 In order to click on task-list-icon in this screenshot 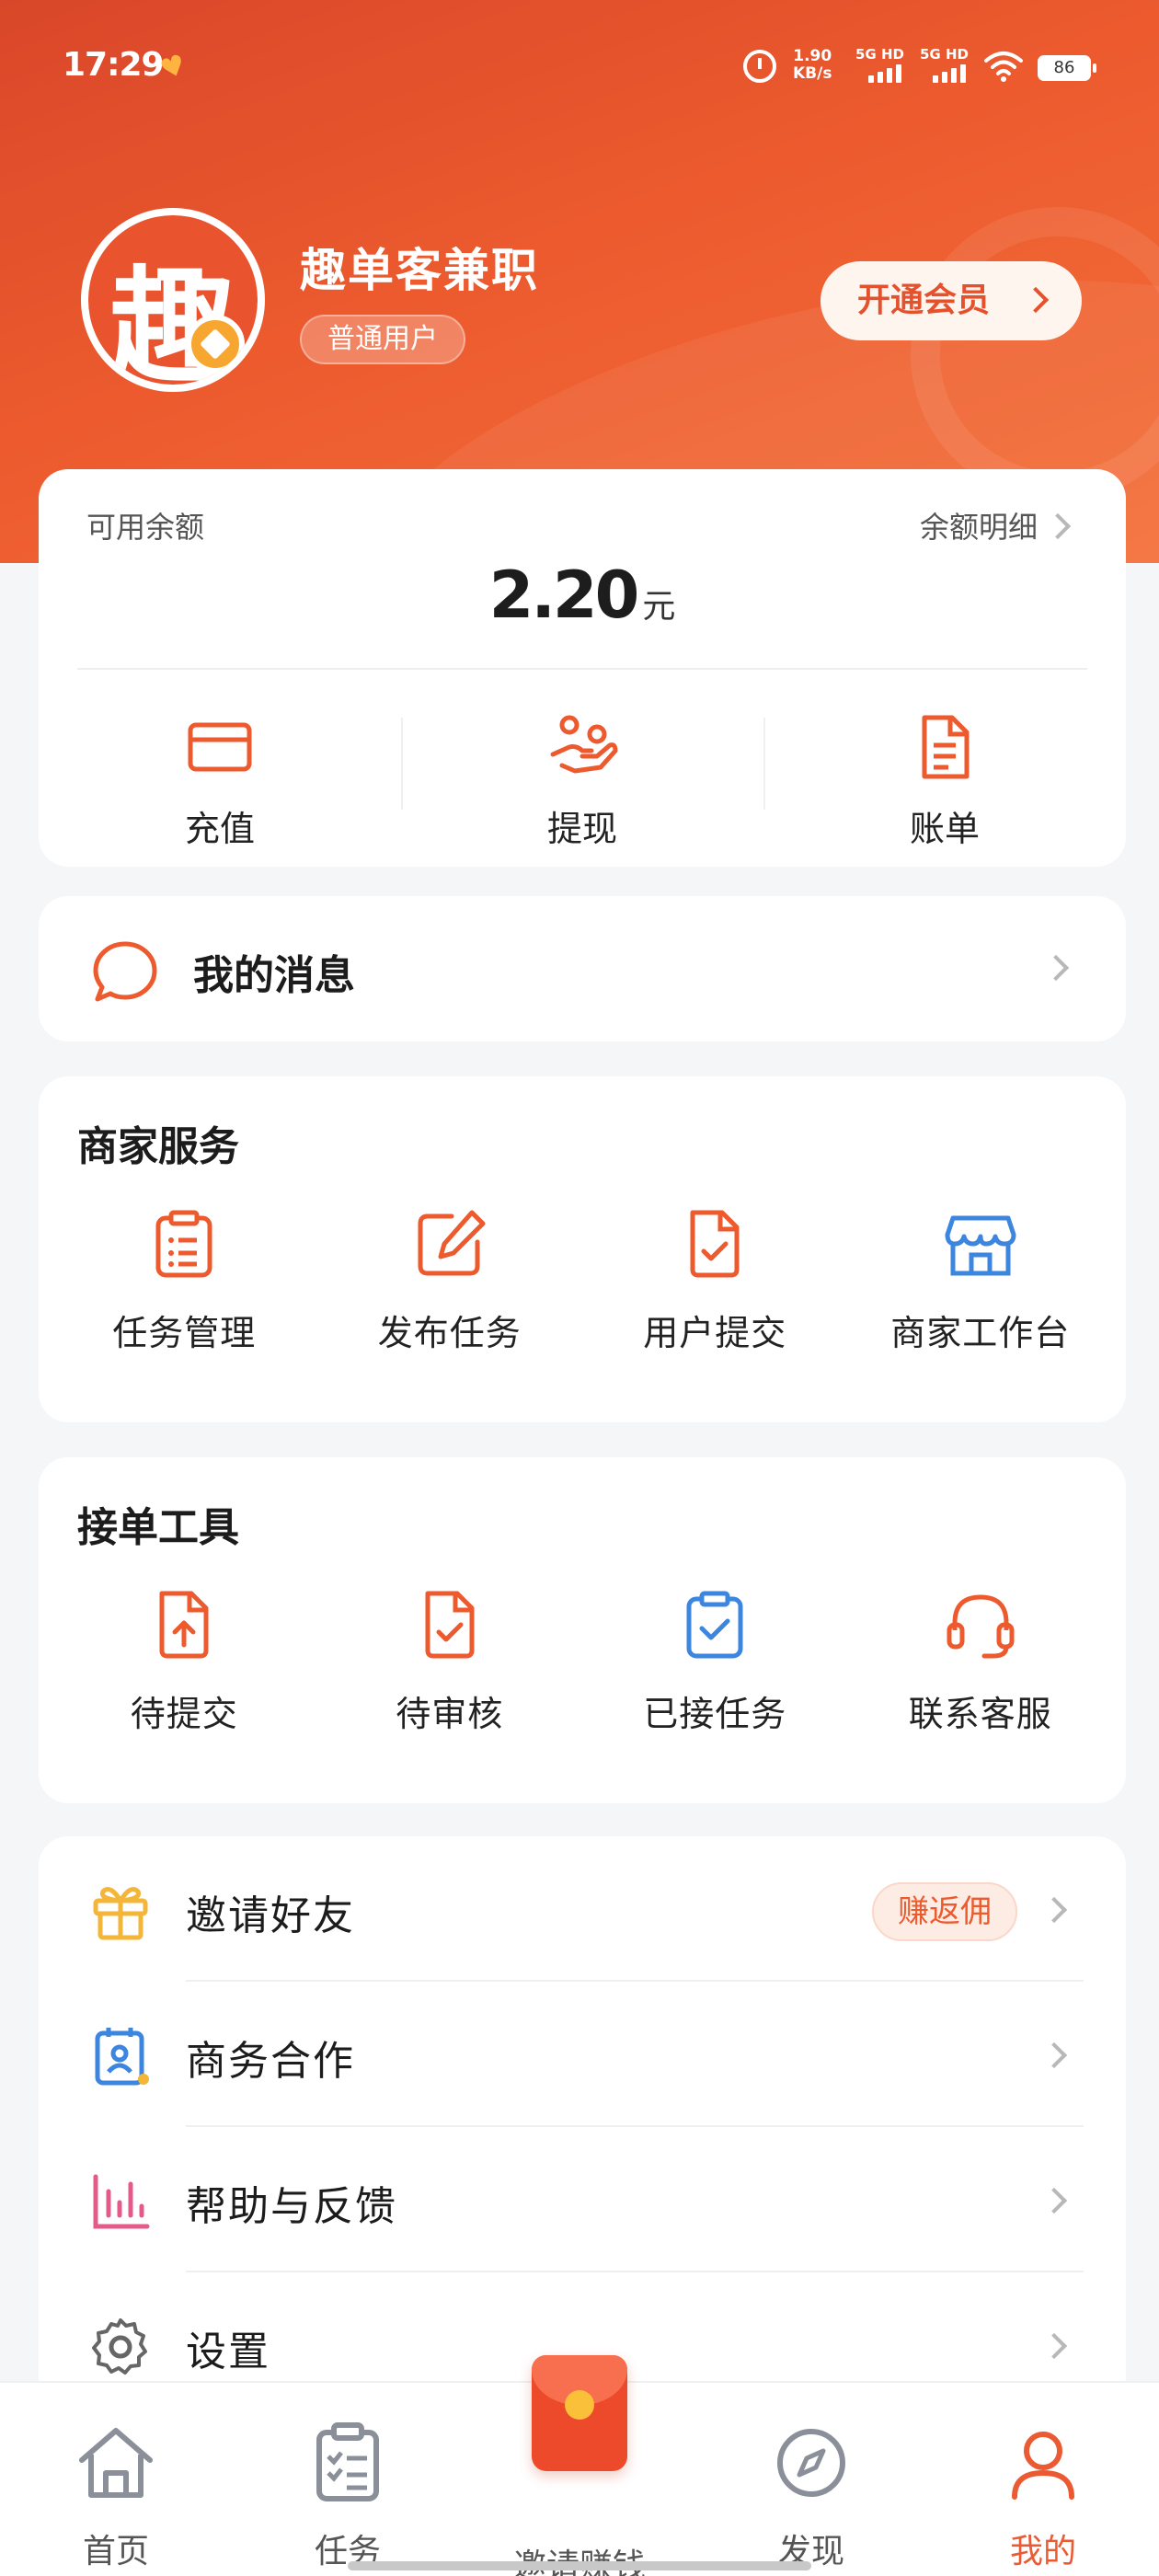, I will do `click(347, 2461)`.